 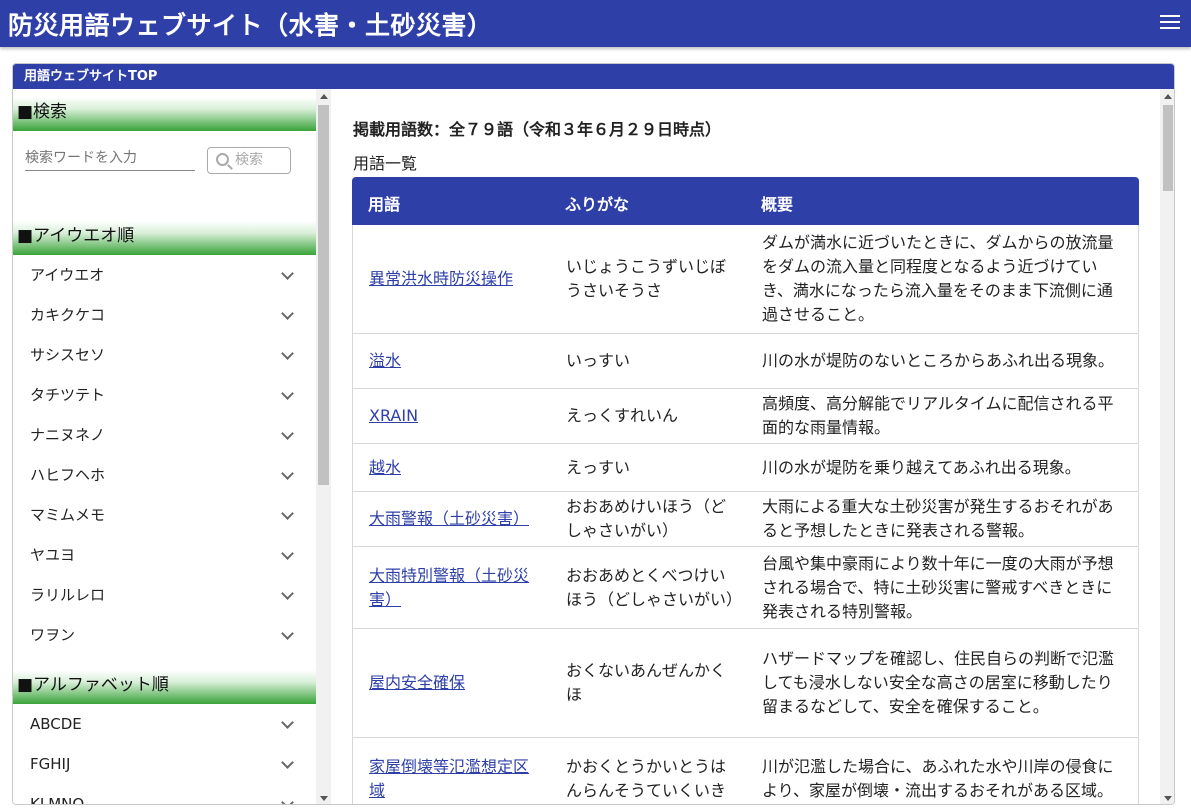 What do you see at coordinates (454, 779) in the screenshot?
I see `term-link: 家屋倒壊等氾濫想定区域` at bounding box center [454, 779].